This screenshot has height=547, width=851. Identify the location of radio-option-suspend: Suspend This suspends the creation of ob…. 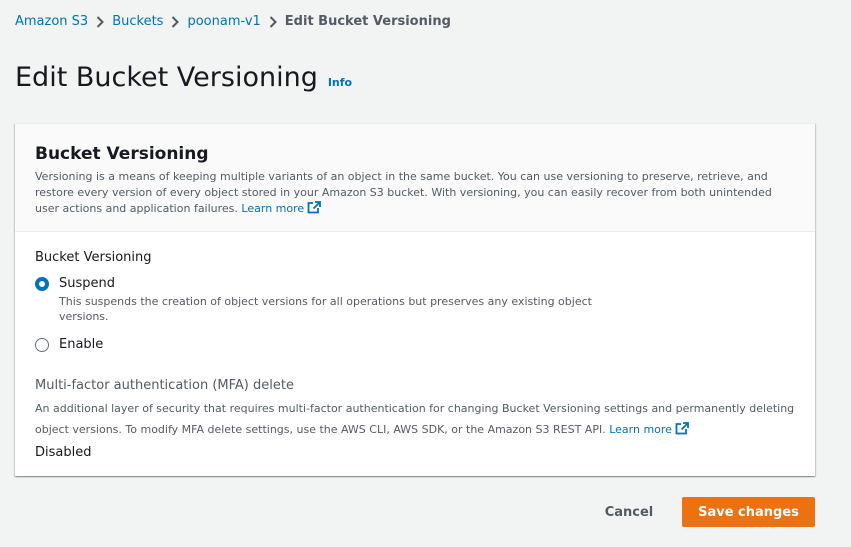
(415, 299).